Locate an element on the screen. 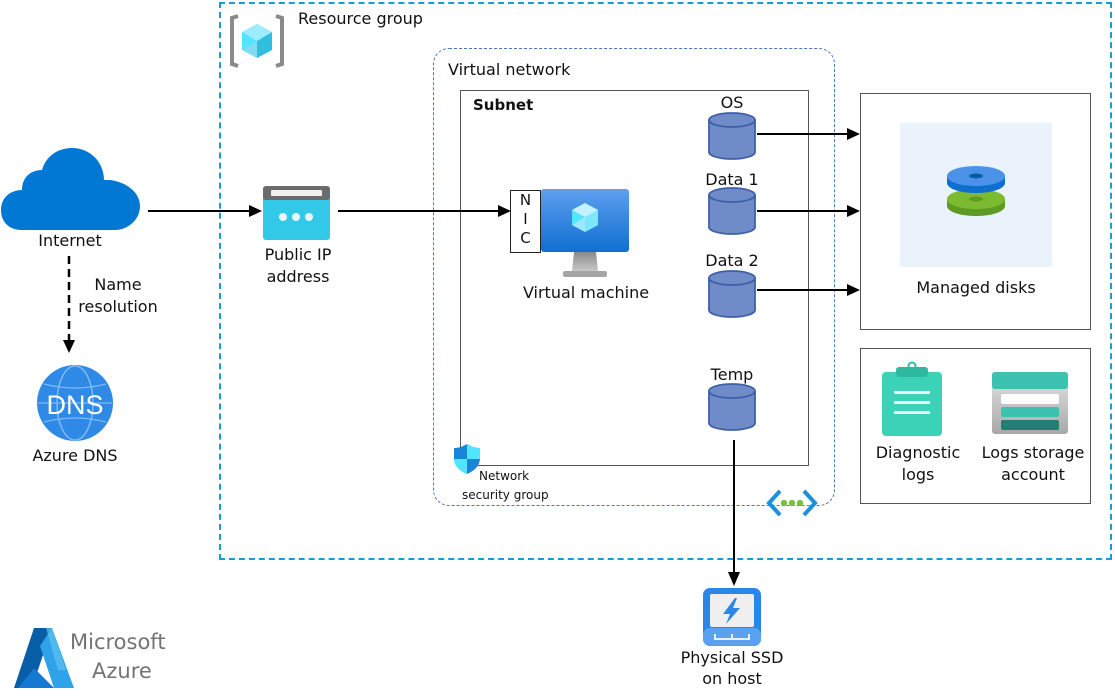 This screenshot has height=700, width=1115. svg-text: DNS is located at coordinates (74, 405).